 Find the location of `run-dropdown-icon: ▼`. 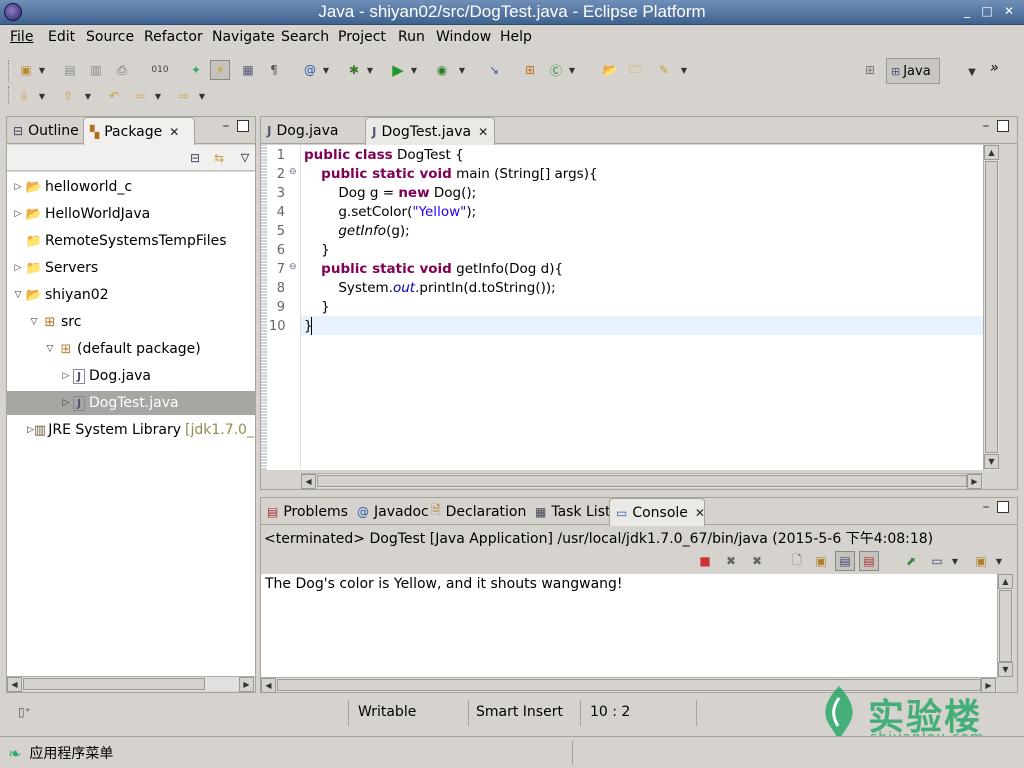

run-dropdown-icon: ▼ is located at coordinates (414, 70).